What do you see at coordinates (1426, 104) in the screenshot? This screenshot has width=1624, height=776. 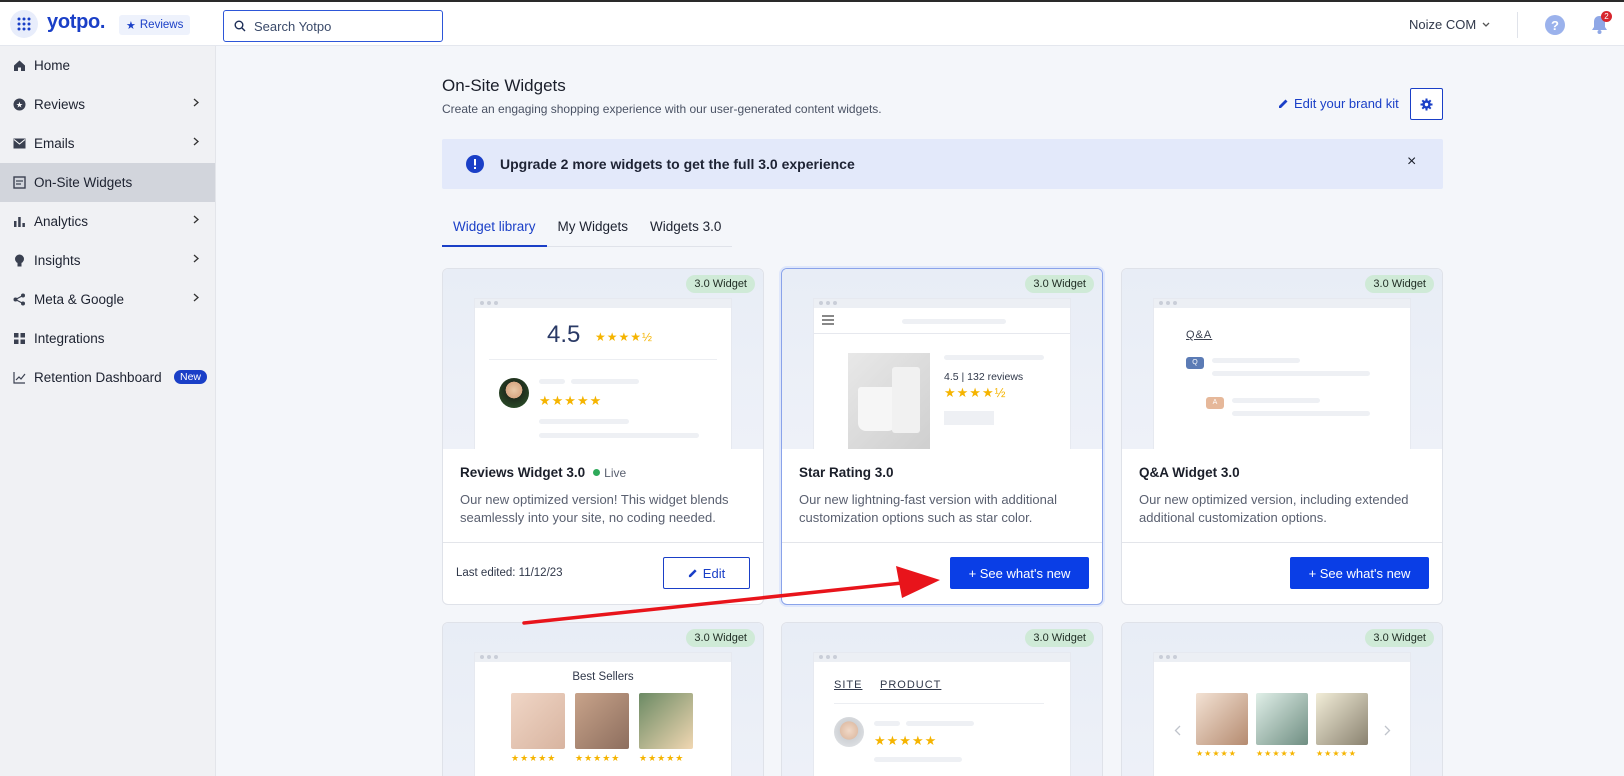 I see `settings-button` at bounding box center [1426, 104].